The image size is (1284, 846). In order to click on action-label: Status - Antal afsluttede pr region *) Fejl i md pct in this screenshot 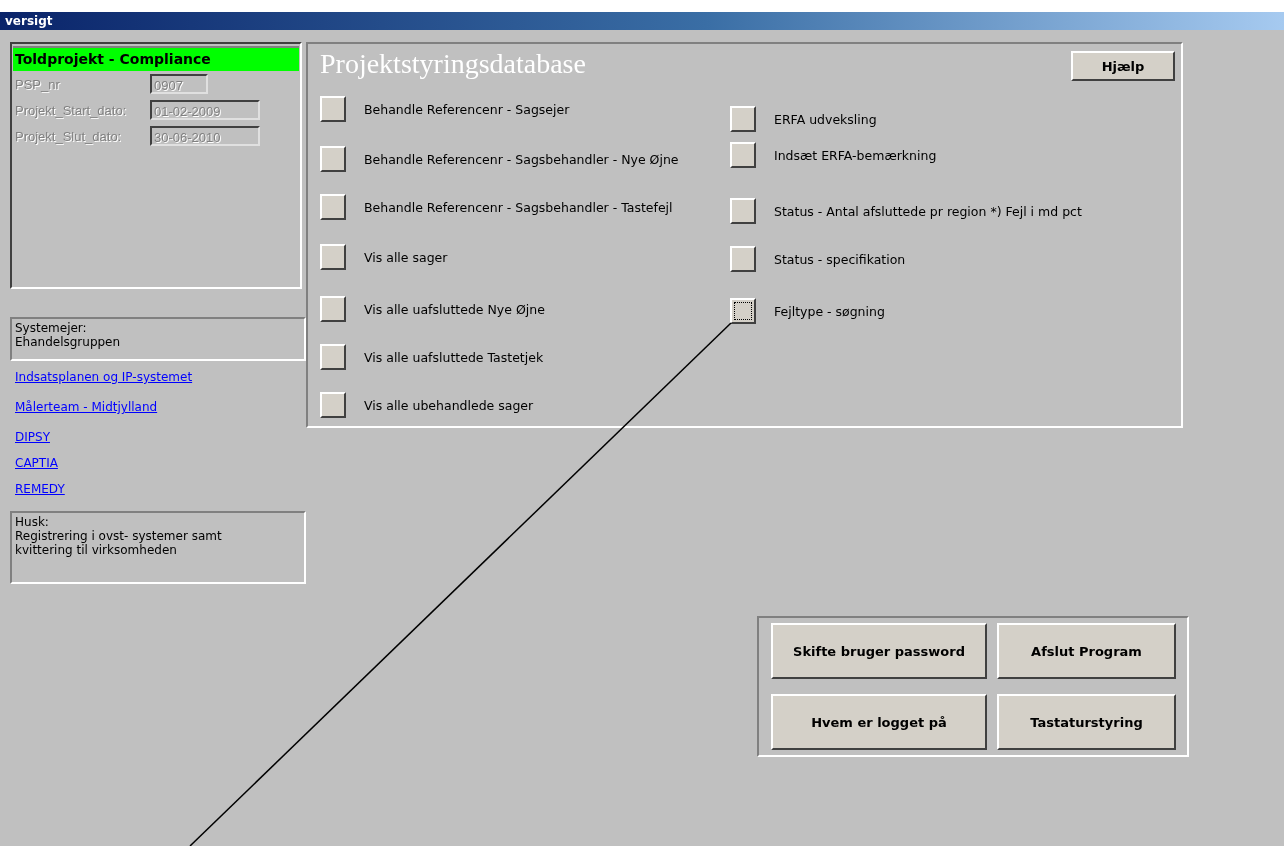, I will do `click(928, 211)`.